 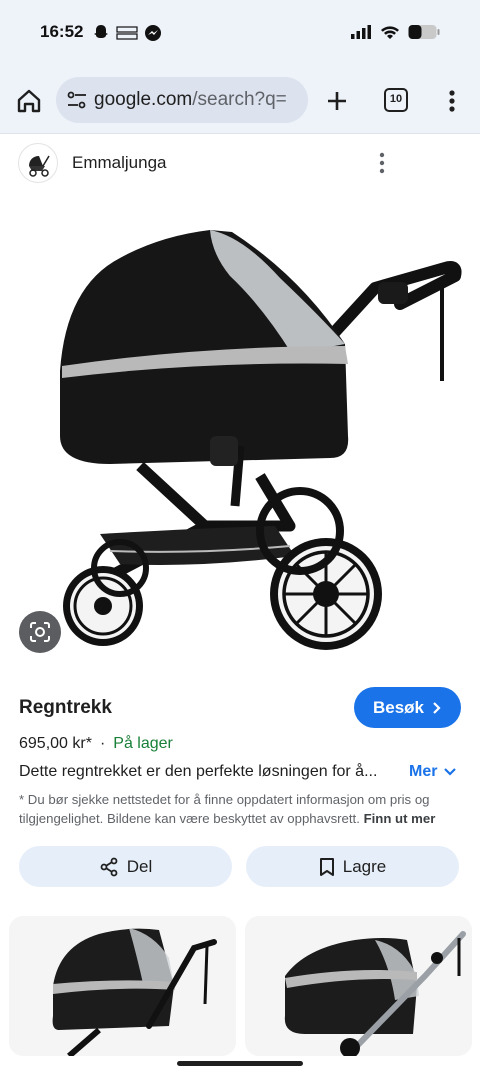 I want to click on battery-icon, so click(x=424, y=32).